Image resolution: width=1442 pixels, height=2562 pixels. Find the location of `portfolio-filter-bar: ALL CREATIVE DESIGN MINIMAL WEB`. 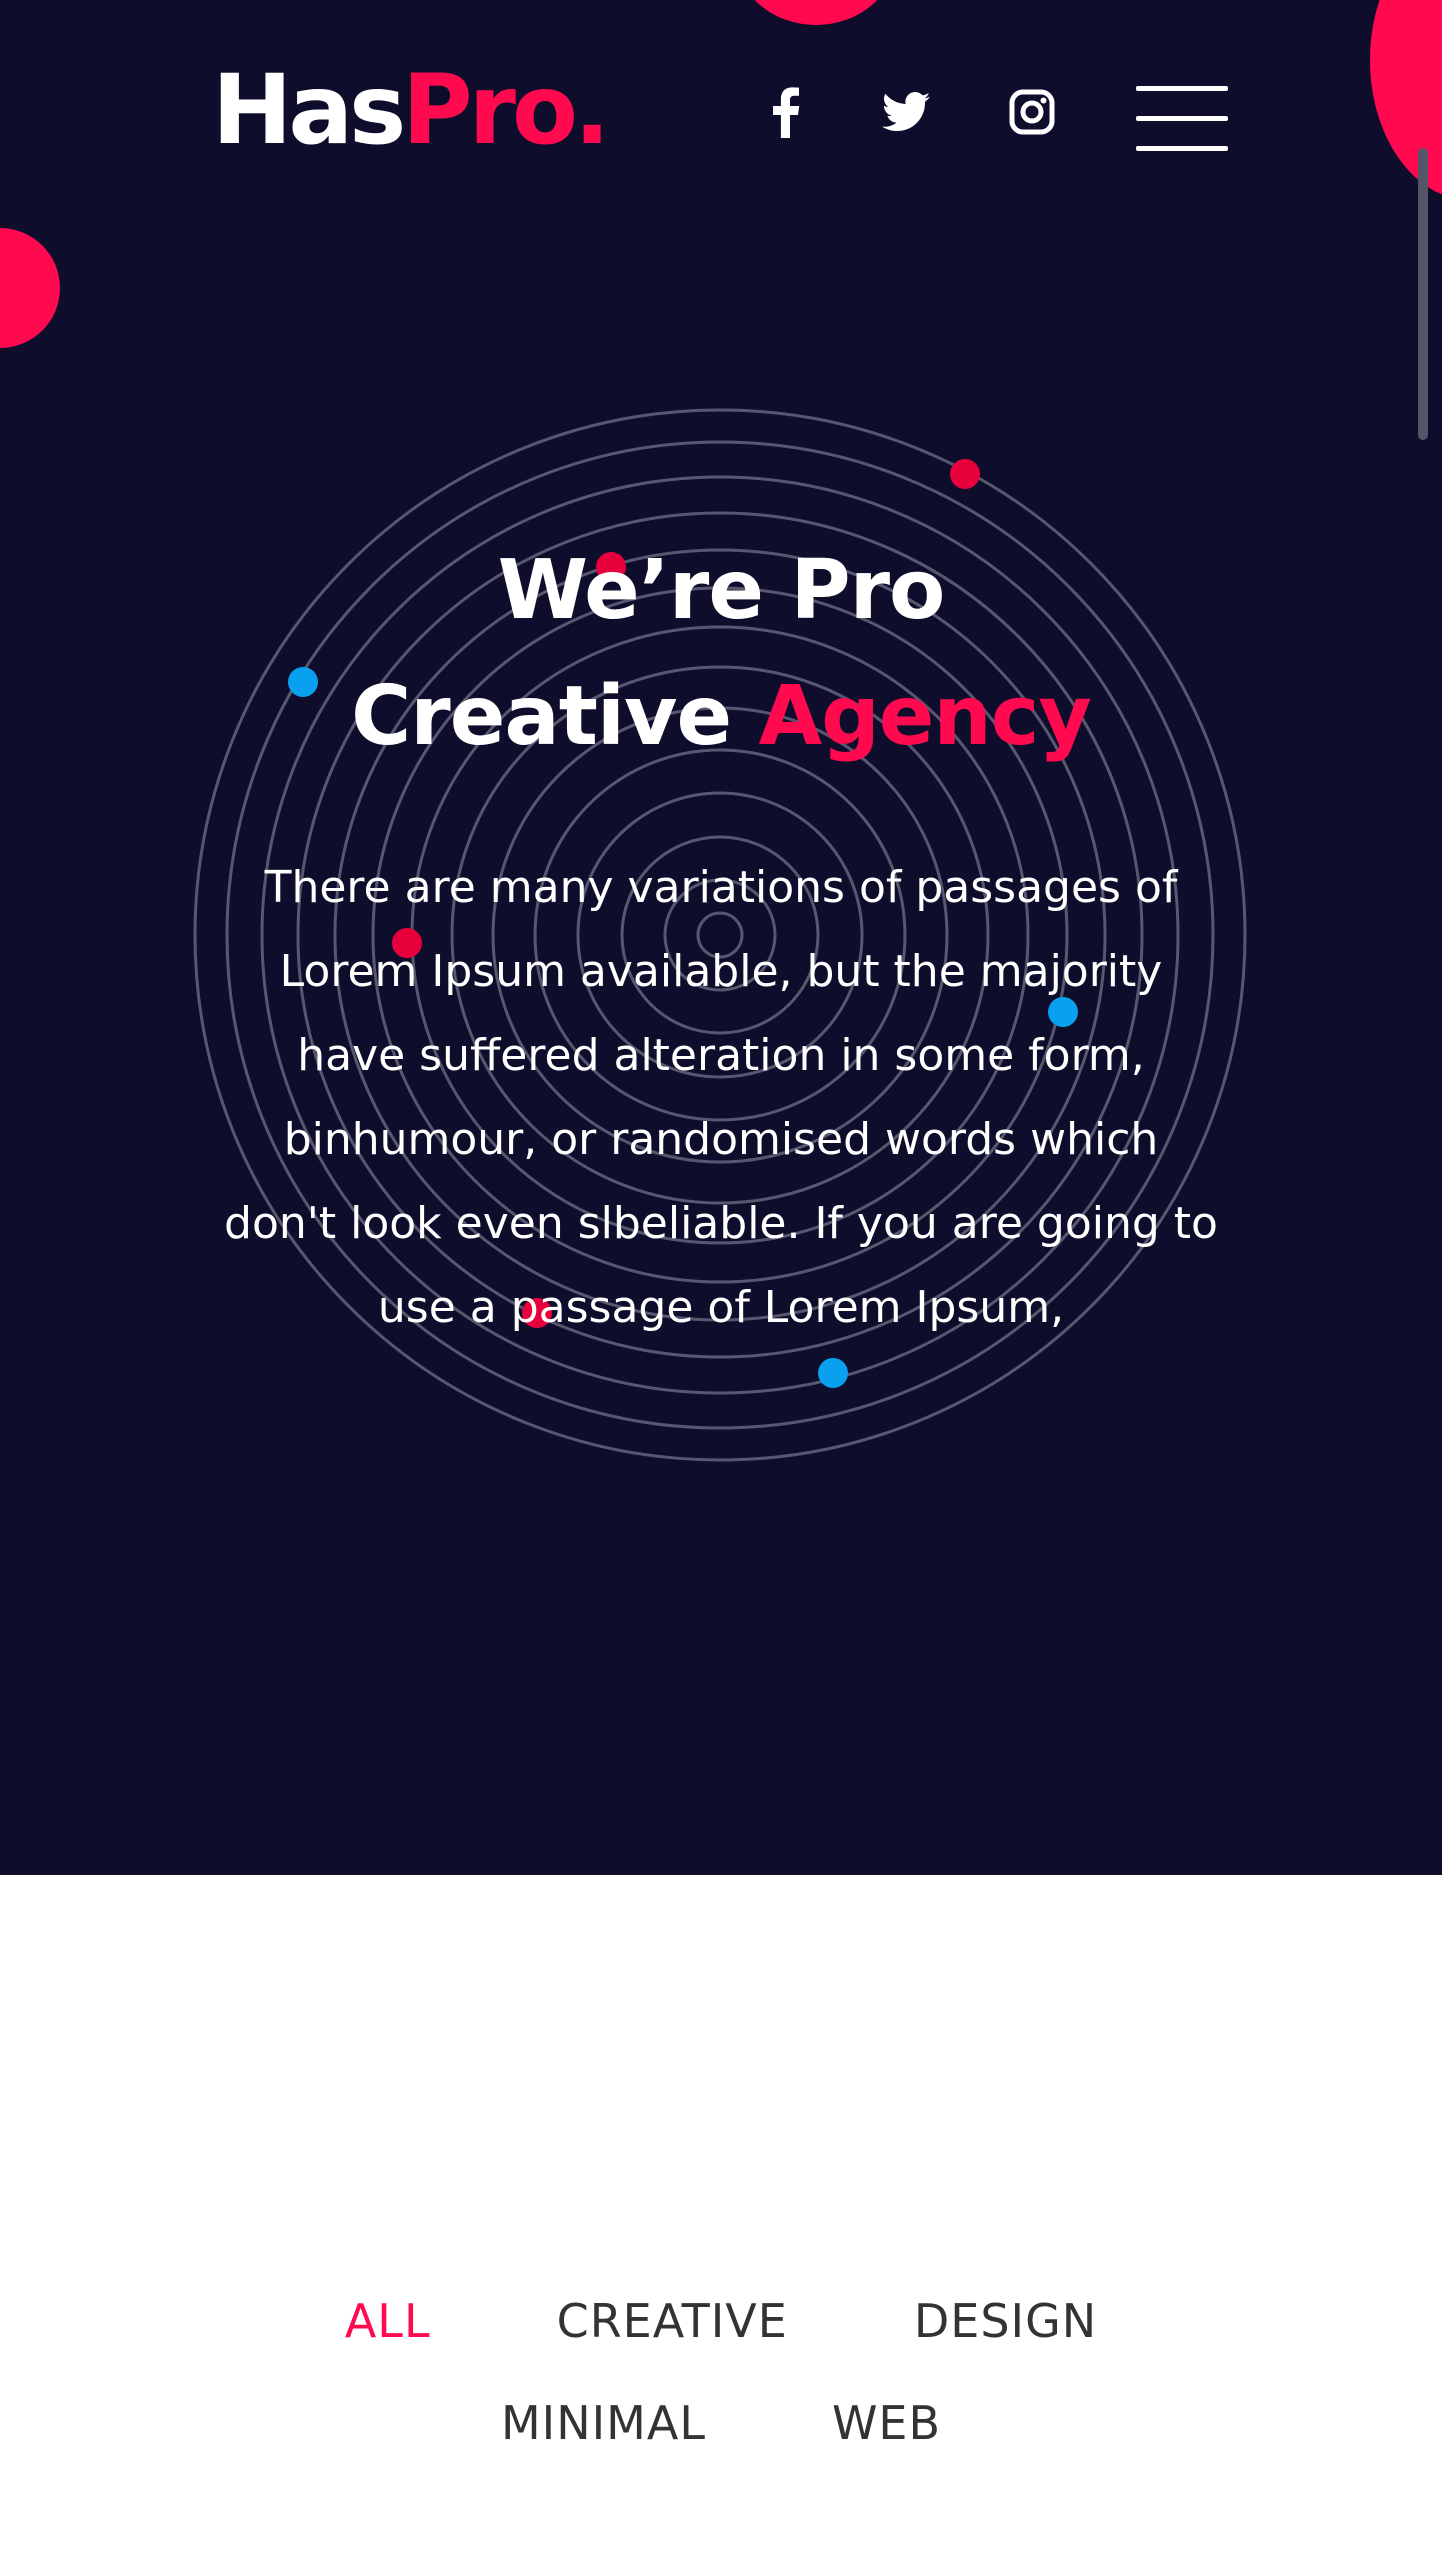

portfolio-filter-bar: ALL CREATIVE DESIGN MINIMAL WEB is located at coordinates (721, 2372).